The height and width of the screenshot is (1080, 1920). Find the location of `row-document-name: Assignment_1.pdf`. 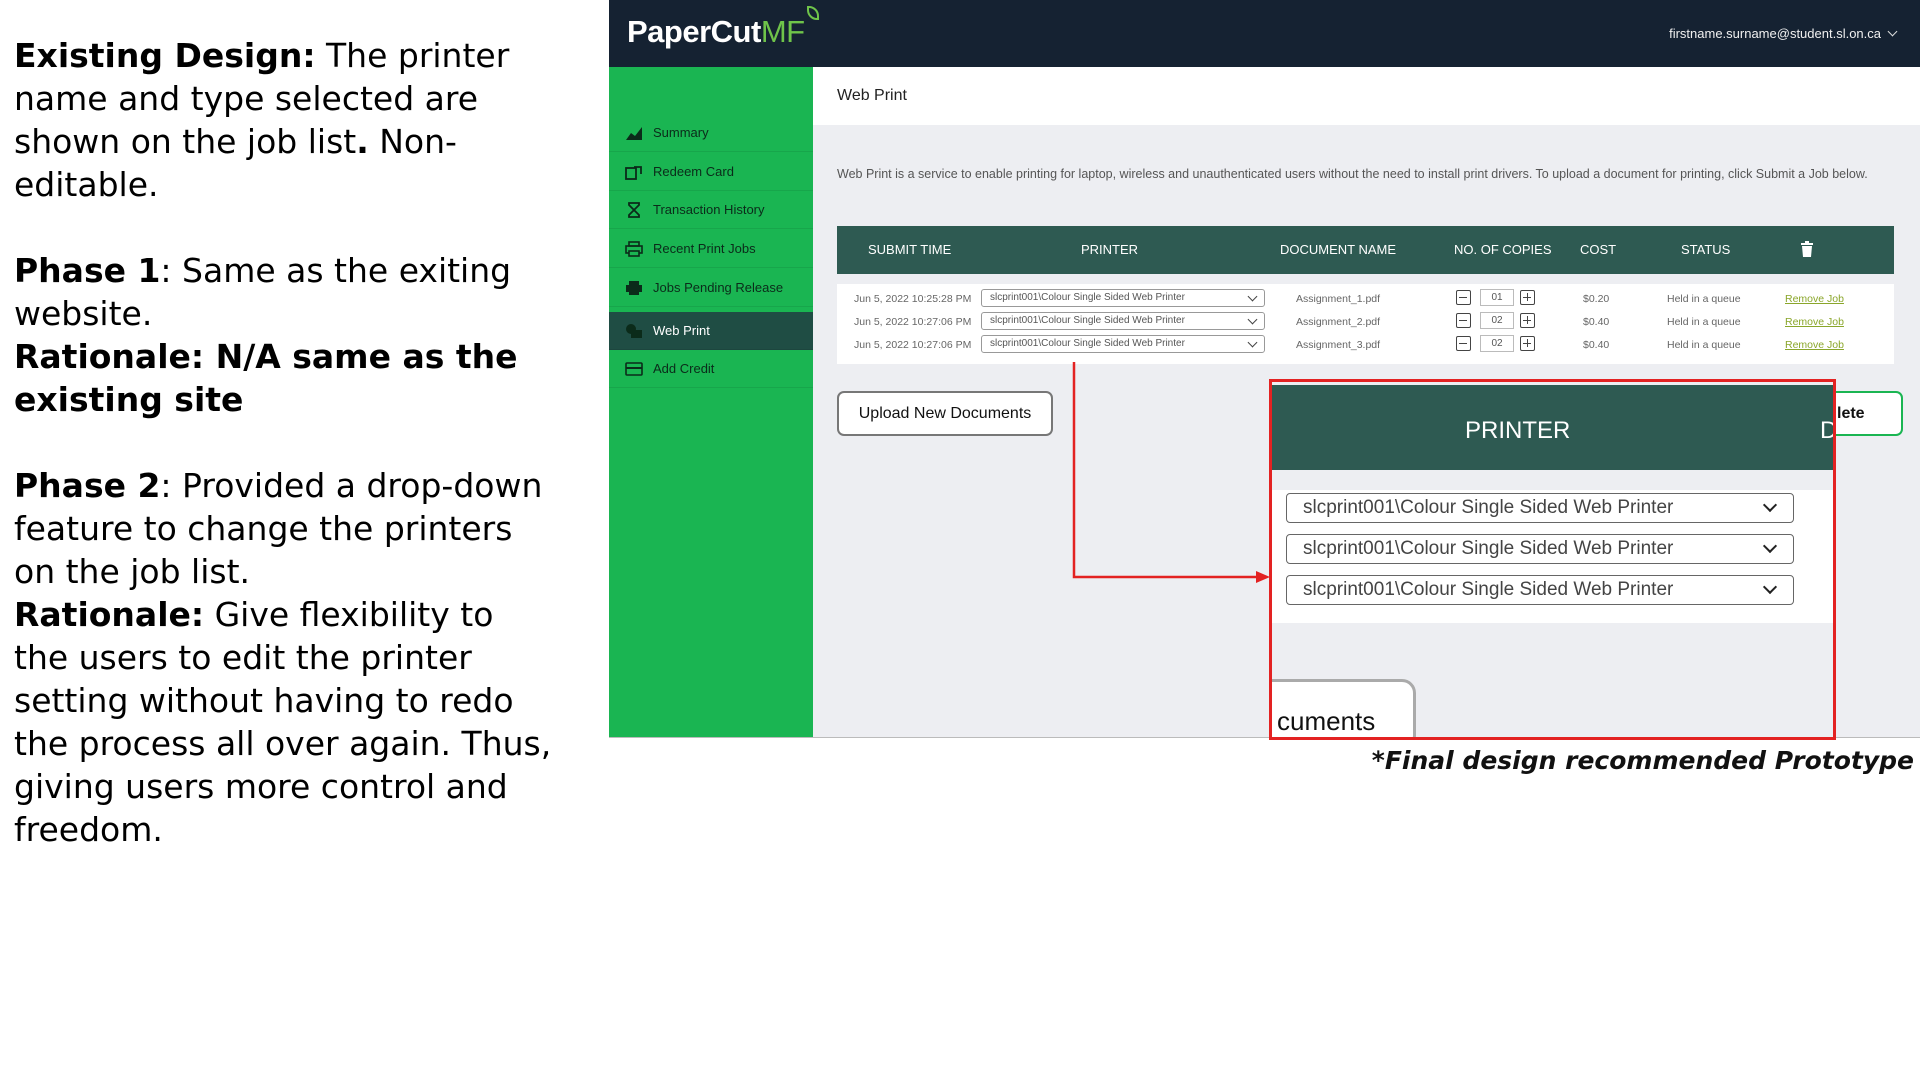

row-document-name: Assignment_1.pdf is located at coordinates (1338, 299).